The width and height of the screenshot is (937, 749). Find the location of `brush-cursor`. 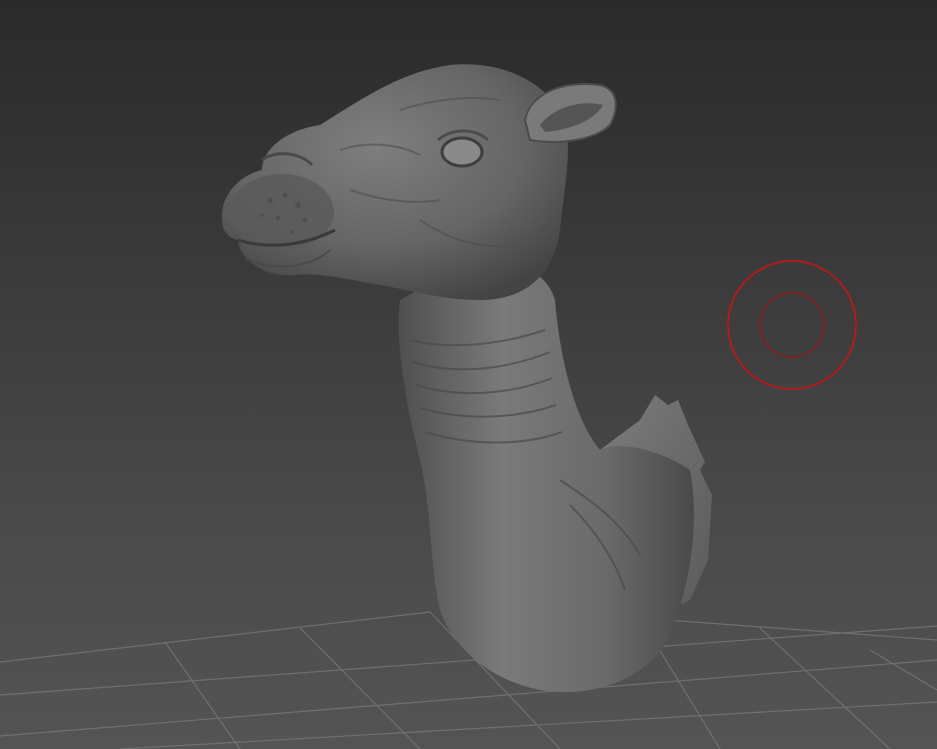

brush-cursor is located at coordinates (792, 325).